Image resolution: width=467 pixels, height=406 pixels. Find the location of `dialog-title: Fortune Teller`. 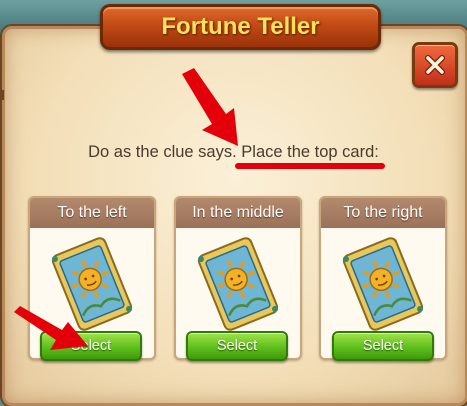

dialog-title: Fortune Teller is located at coordinates (240, 26).